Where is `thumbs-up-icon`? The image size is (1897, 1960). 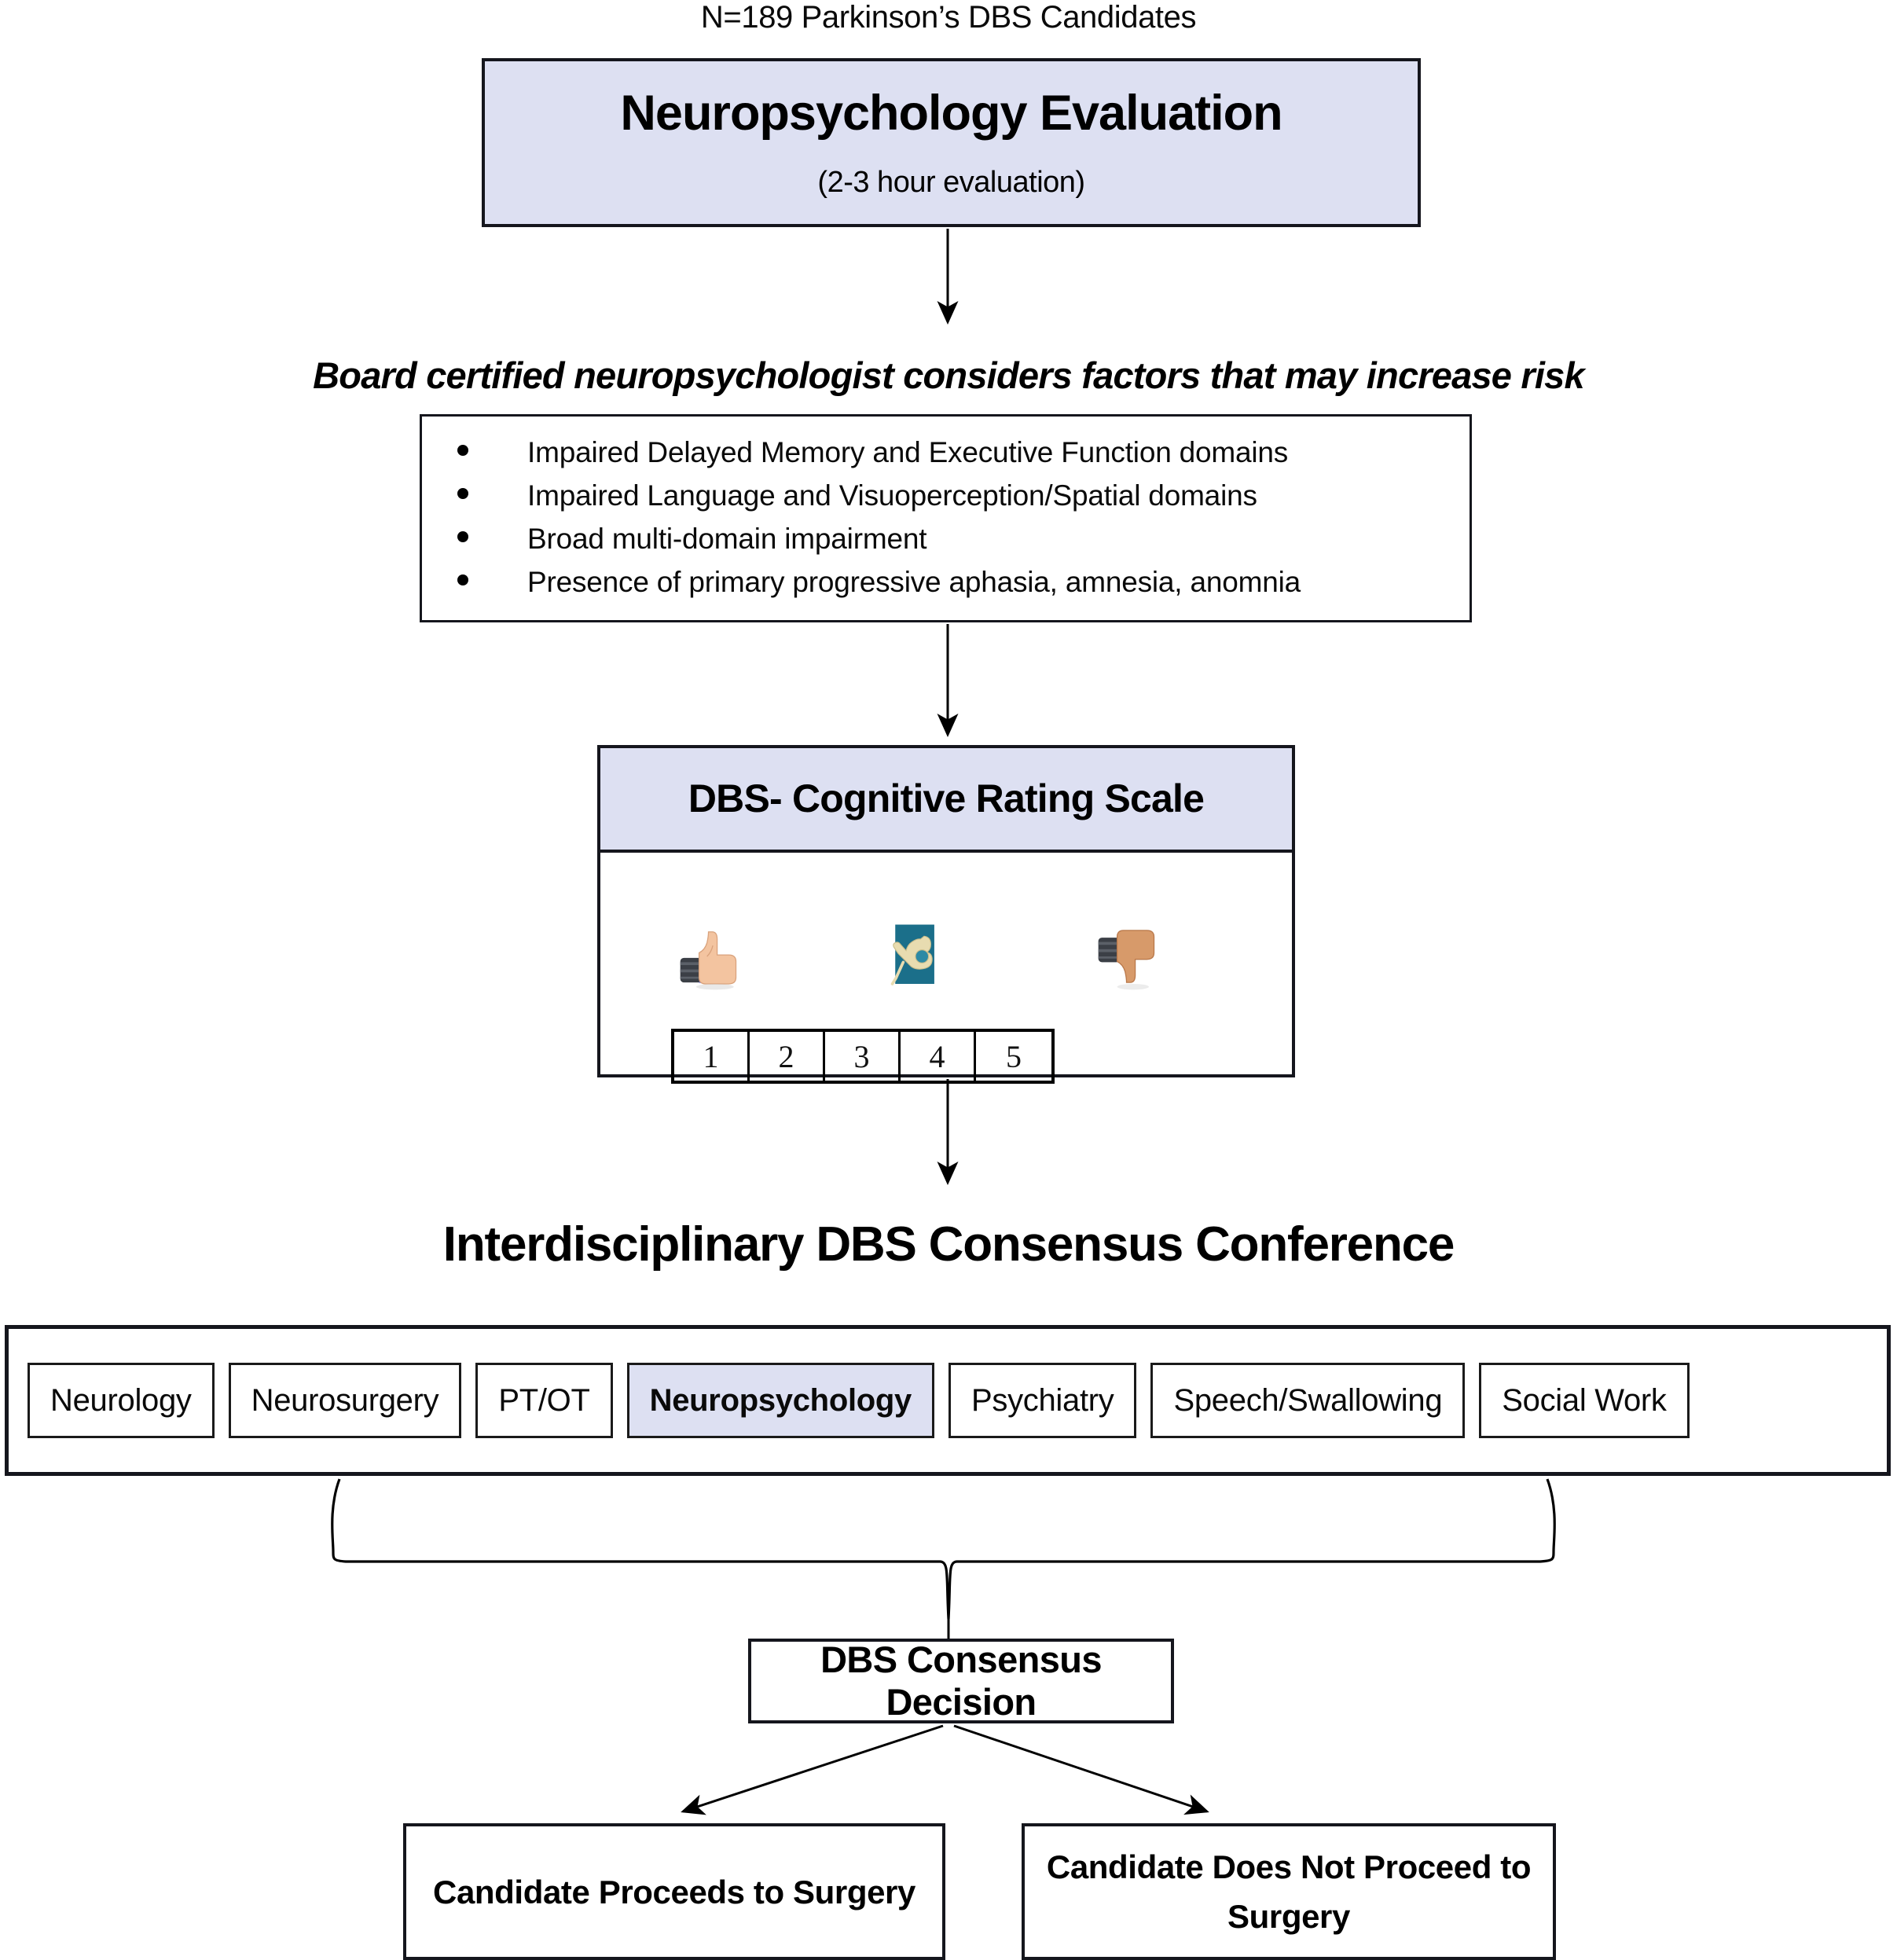 thumbs-up-icon is located at coordinates (708, 961).